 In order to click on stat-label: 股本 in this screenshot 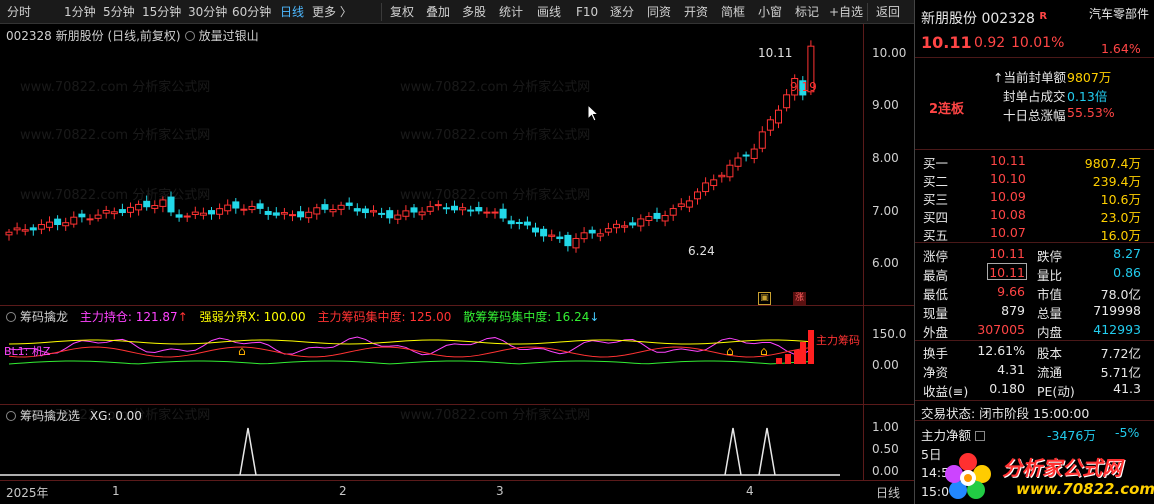, I will do `click(1050, 353)`.